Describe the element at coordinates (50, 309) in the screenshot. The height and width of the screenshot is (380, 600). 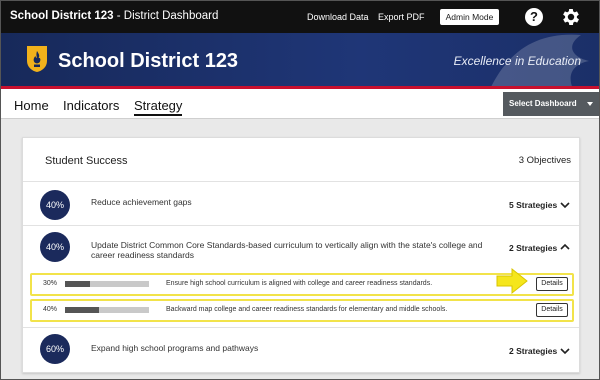
I see `strategy-percent: 40%` at that location.